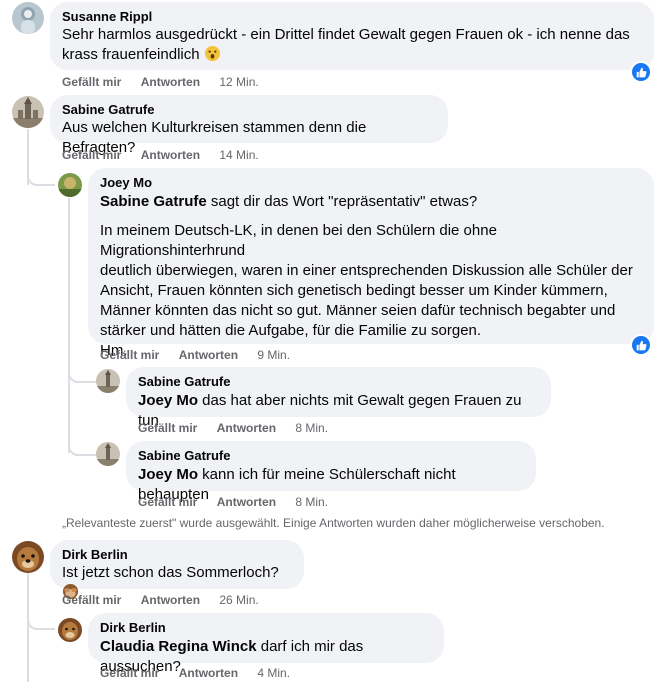 Image resolution: width=660 pixels, height=682 pixels. What do you see at coordinates (82, 374) in the screenshot?
I see `thread-connector-sabine2` at bounding box center [82, 374].